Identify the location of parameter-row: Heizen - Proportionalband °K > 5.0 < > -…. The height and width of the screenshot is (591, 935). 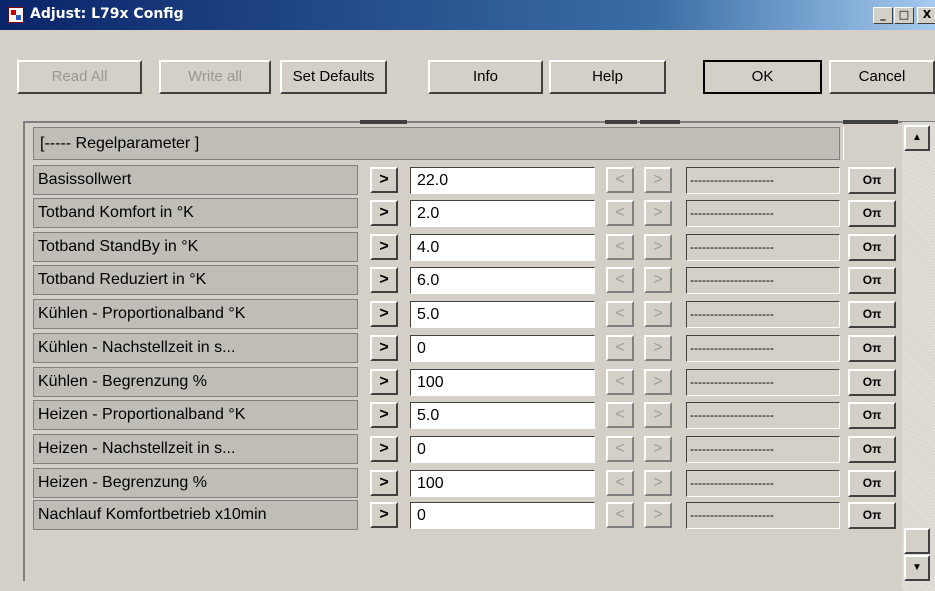
(467, 415).